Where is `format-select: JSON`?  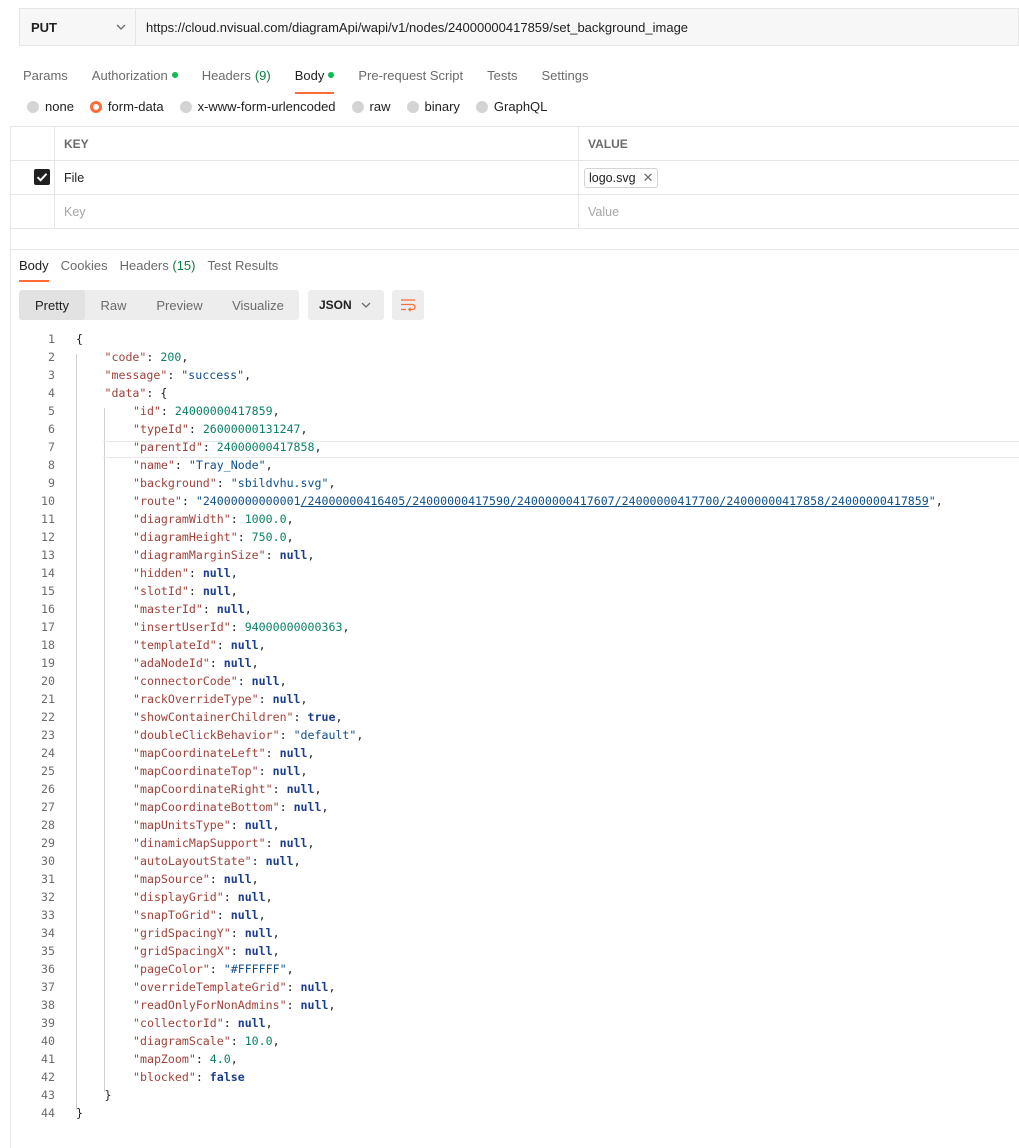
format-select: JSON is located at coordinates (346, 305).